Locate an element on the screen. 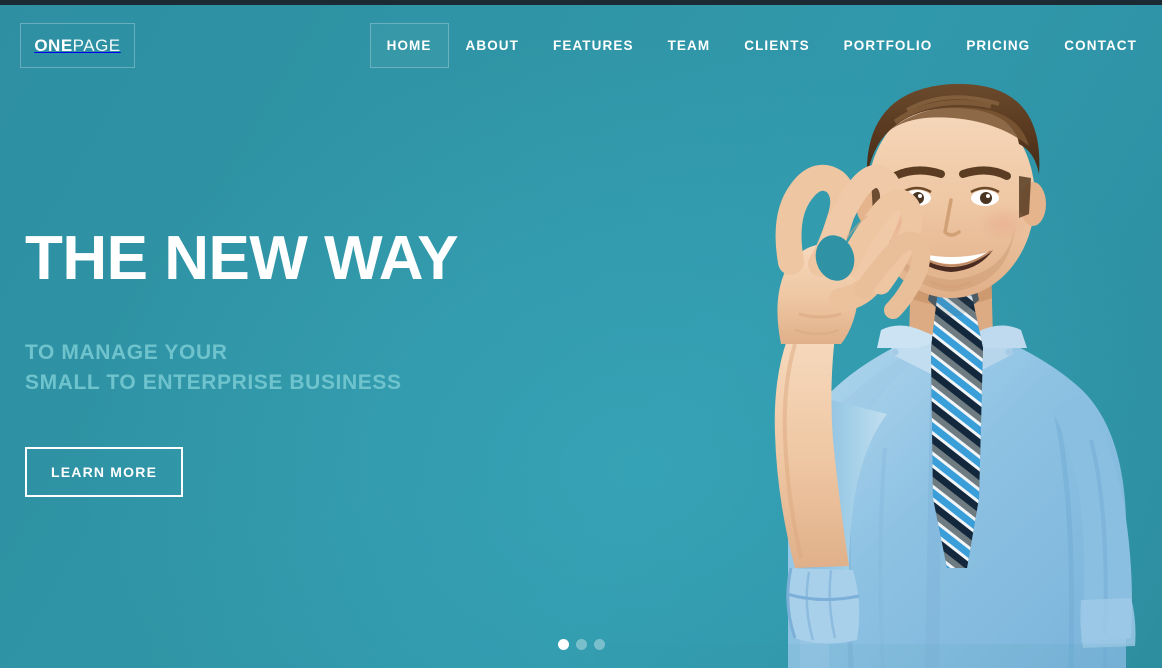 The height and width of the screenshot is (668, 1162). learn-more-button: LEARN MORE is located at coordinates (104, 471).